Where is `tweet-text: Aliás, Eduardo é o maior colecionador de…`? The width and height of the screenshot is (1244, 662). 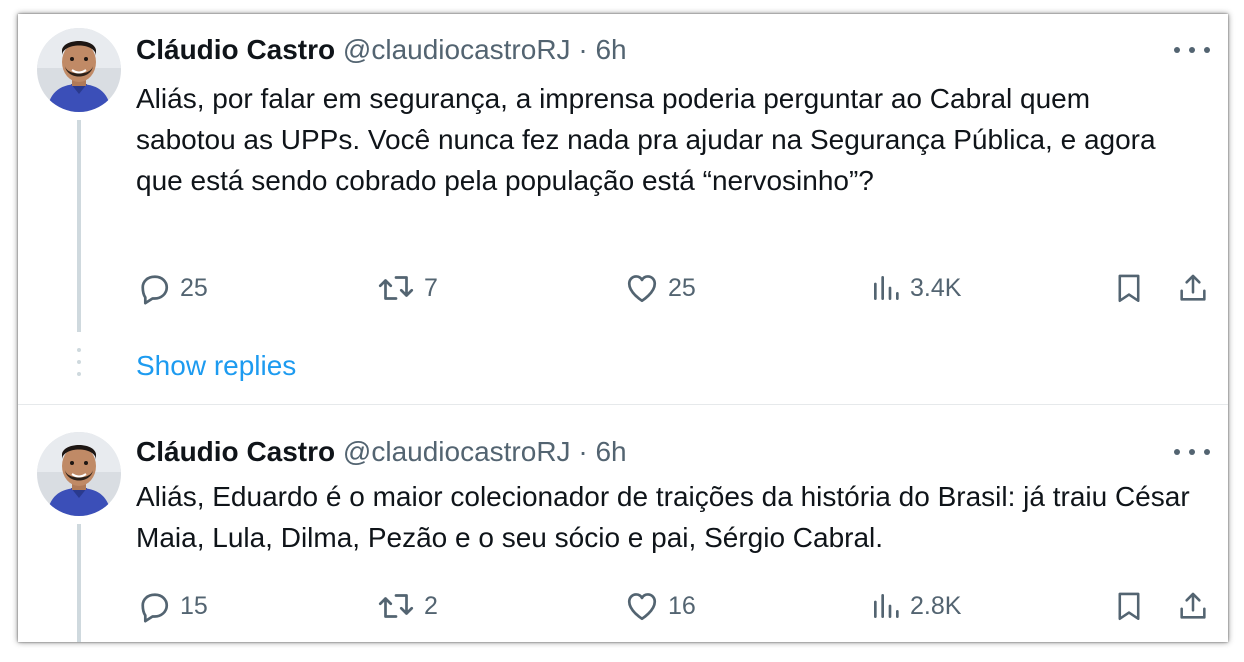 tweet-text: Aliás, Eduardo é o maior colecionador de… is located at coordinates (663, 517).